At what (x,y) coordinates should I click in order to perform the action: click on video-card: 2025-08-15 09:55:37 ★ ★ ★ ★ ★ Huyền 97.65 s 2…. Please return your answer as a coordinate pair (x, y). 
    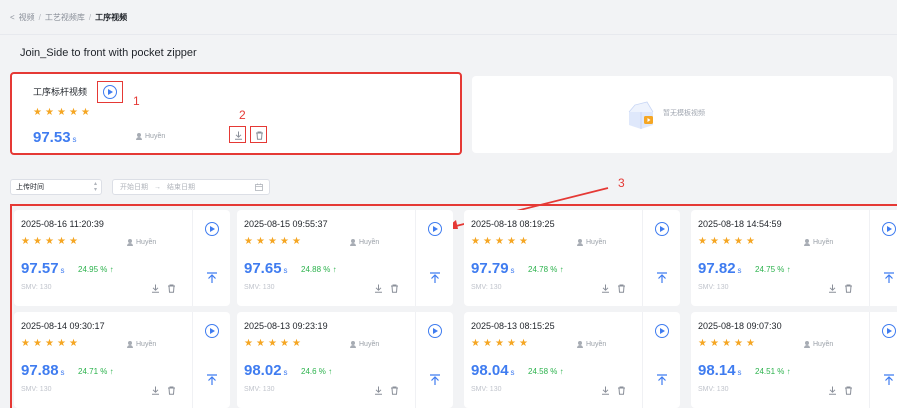
    Looking at the image, I should click on (345, 258).